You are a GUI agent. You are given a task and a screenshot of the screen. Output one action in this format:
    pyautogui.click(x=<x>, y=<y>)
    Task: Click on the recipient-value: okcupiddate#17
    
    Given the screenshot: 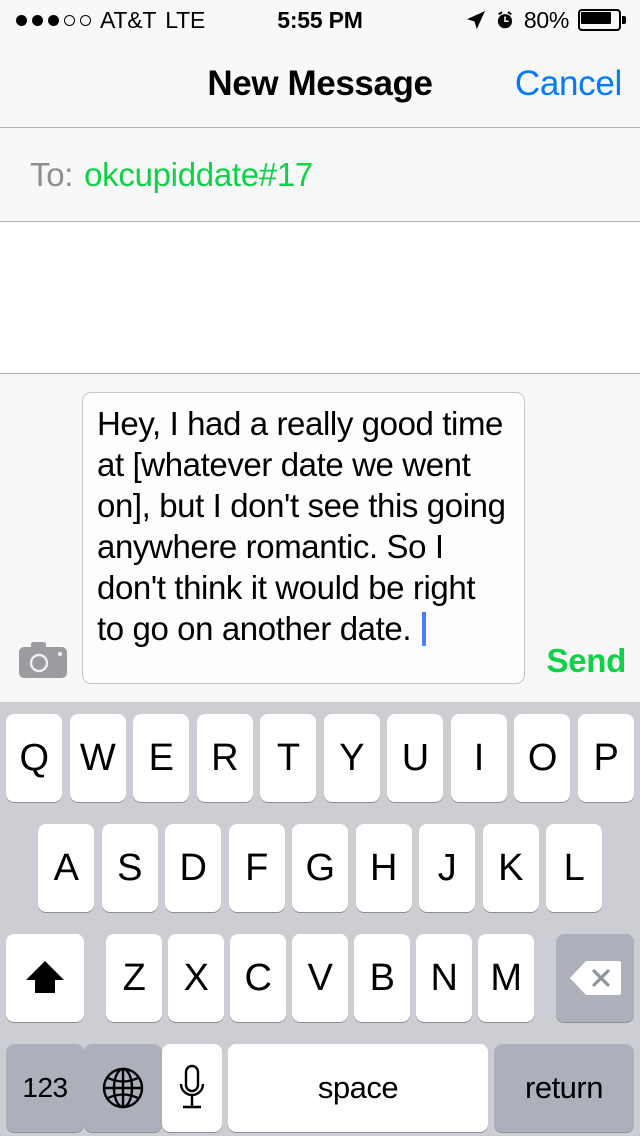 What is the action you would take?
    pyautogui.click(x=198, y=175)
    